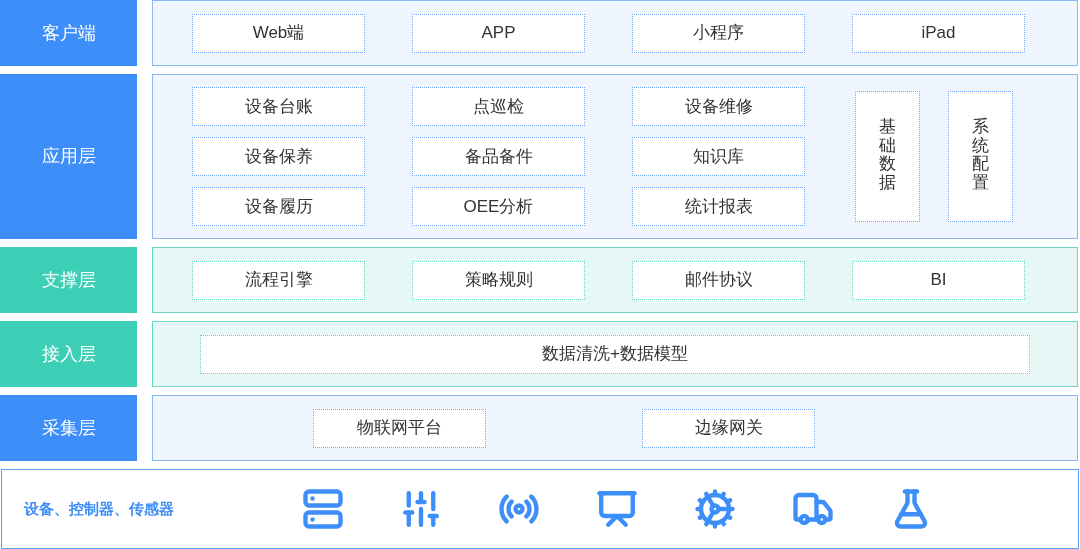 This screenshot has height=549, width=1080. What do you see at coordinates (68, 156) in the screenshot?
I see `layer-label: 应用层` at bounding box center [68, 156].